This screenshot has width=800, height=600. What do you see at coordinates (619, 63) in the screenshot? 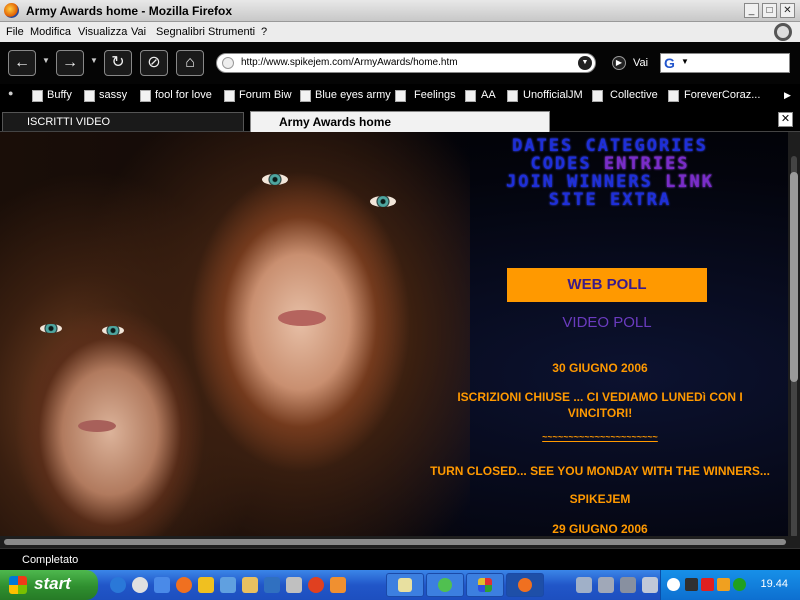
I see `go-arrow-icon: ▶` at bounding box center [619, 63].